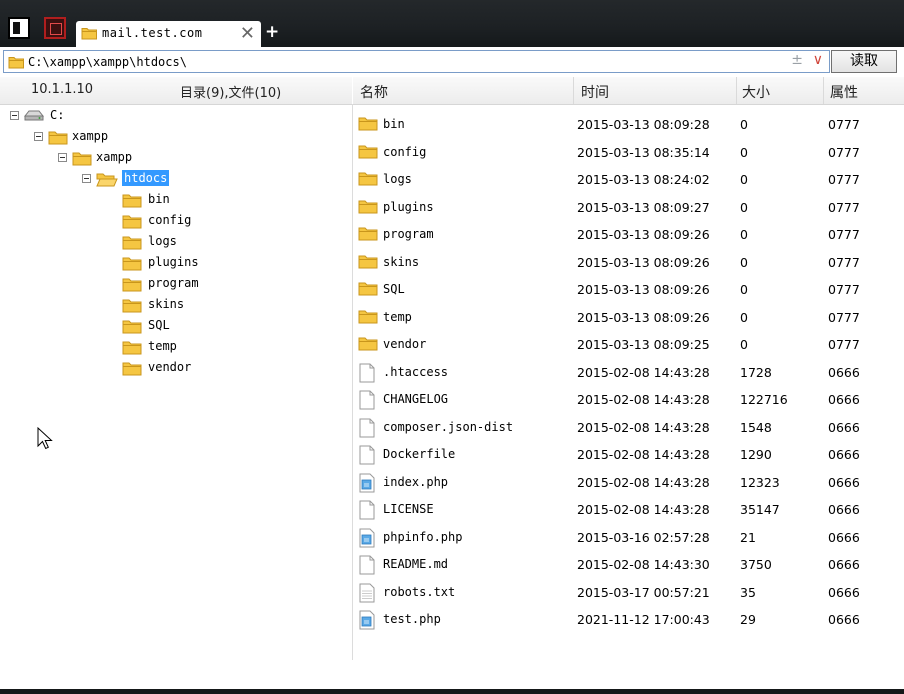 This screenshot has width=904, height=694. What do you see at coordinates (182, 201) in the screenshot?
I see `tree-node-bin: bin` at bounding box center [182, 201].